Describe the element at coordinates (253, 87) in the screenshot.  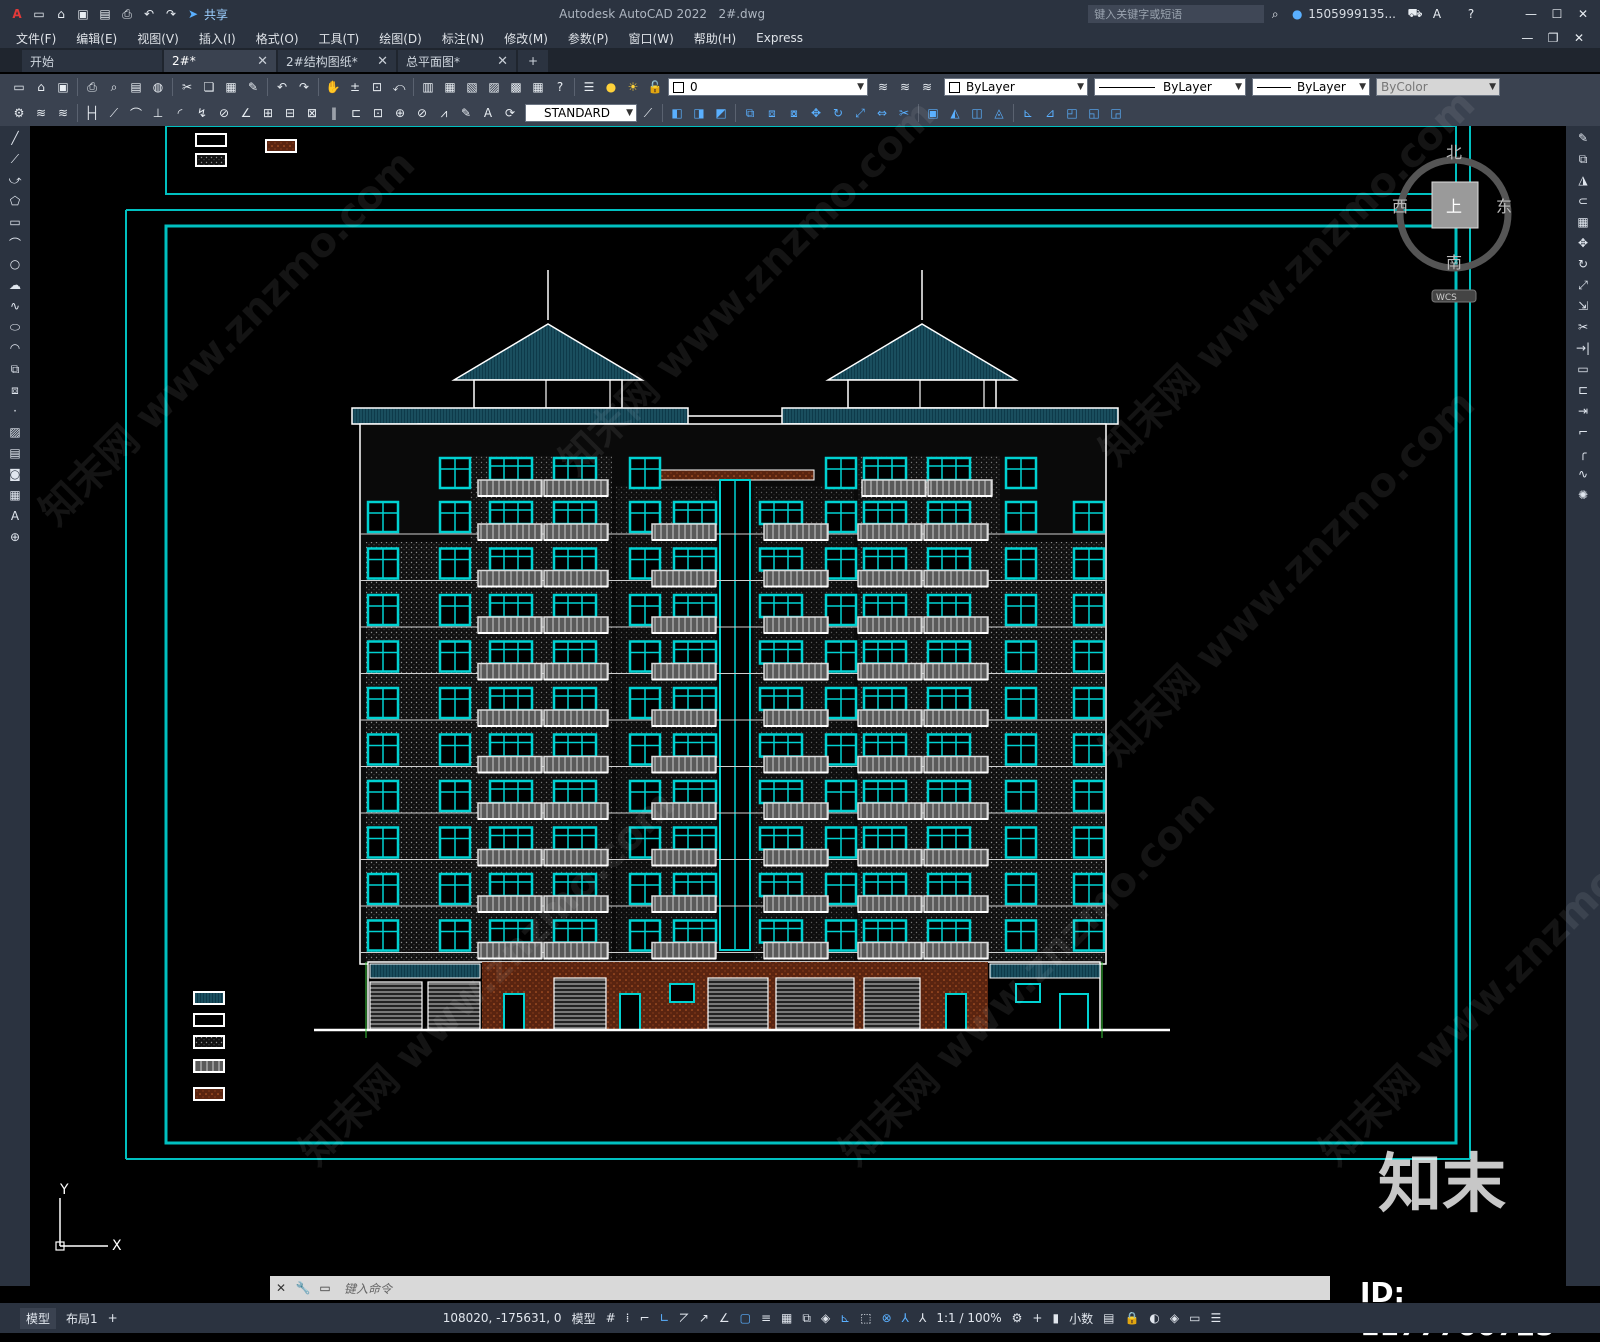
I see `matchprop-icon: ✎` at that location.